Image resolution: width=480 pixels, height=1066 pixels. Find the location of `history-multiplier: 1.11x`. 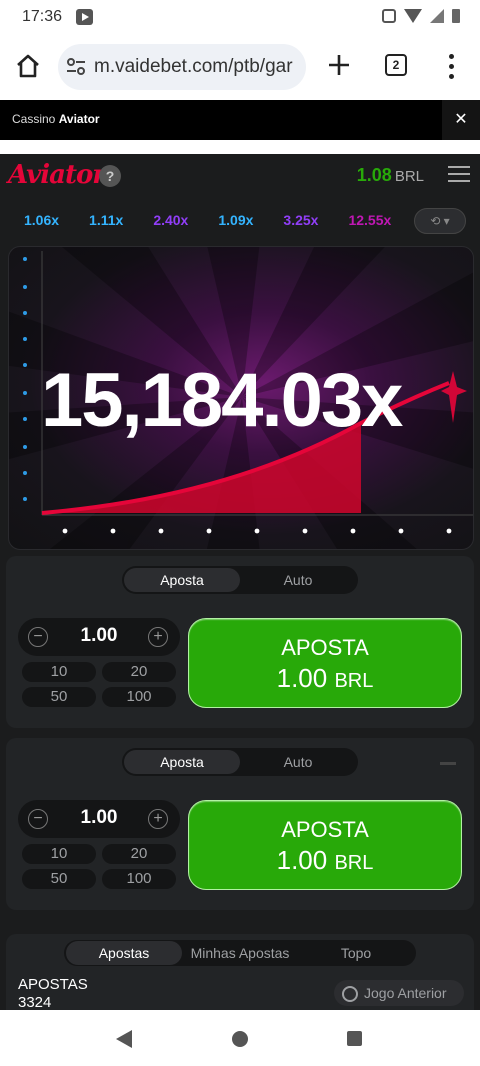

history-multiplier: 1.11x is located at coordinates (106, 220).